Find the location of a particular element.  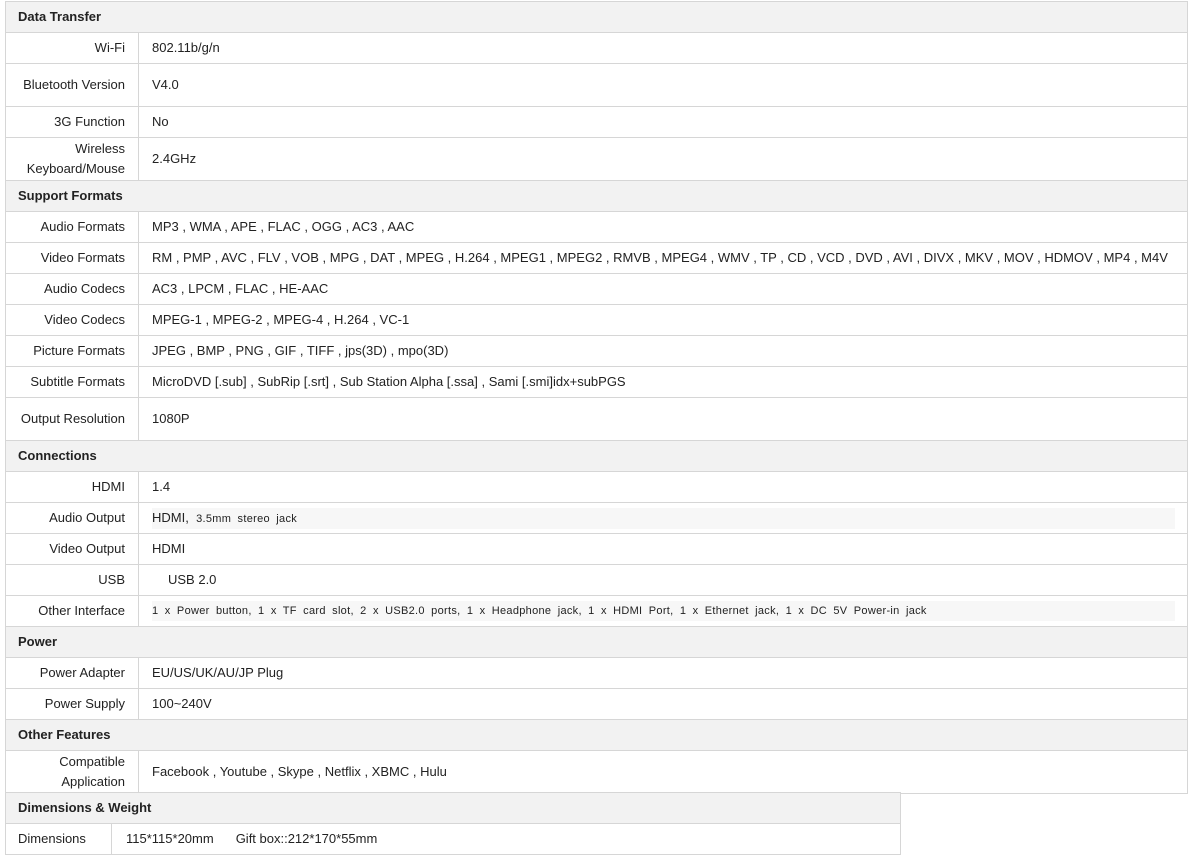

spec-value: 2.4GHz is located at coordinates (663, 159).